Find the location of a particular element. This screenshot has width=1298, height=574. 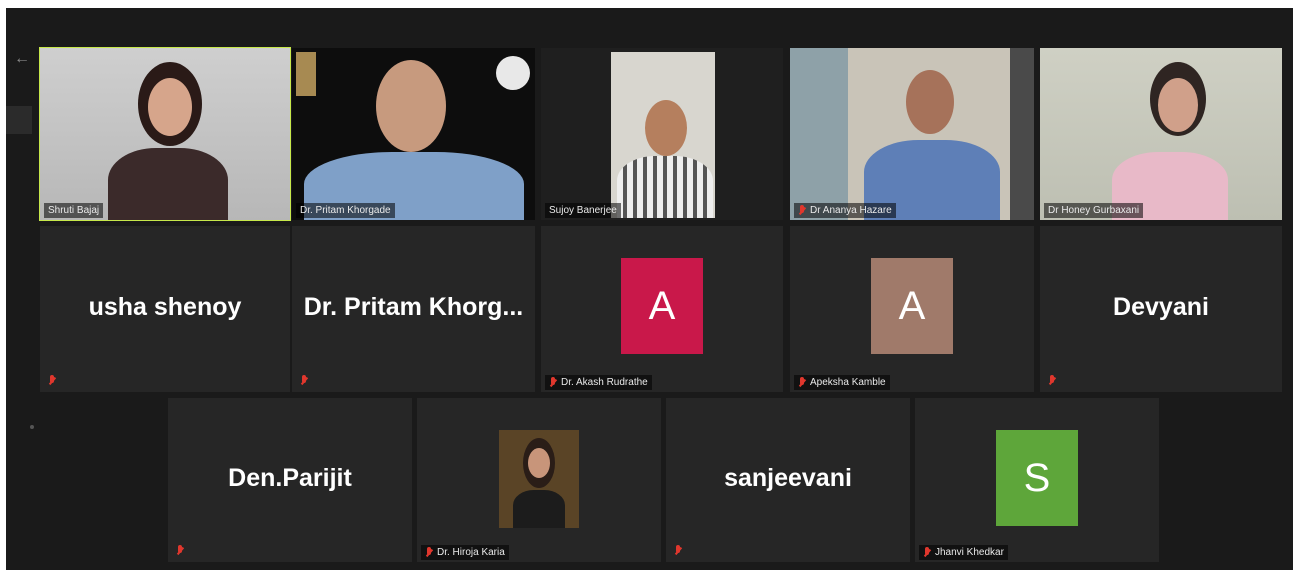

participant-tile-usha-shenoy: usha shenoy is located at coordinates (165, 309).